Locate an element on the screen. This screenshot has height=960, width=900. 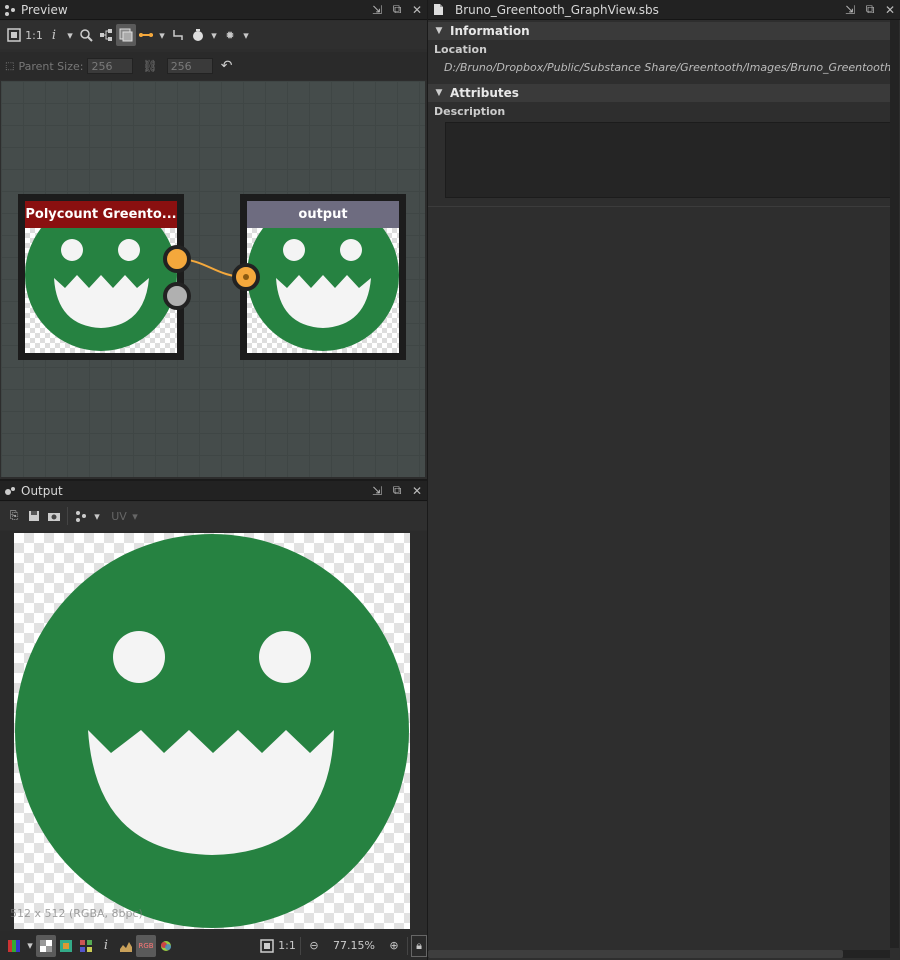
description-label: Description is located at coordinates (470, 111).